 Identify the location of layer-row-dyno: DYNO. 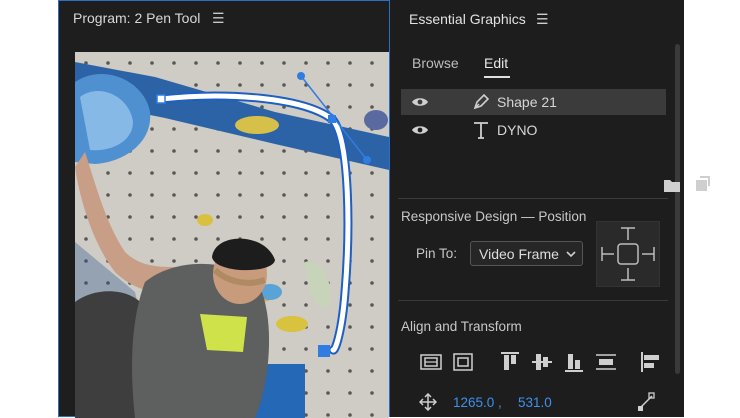
(533, 130).